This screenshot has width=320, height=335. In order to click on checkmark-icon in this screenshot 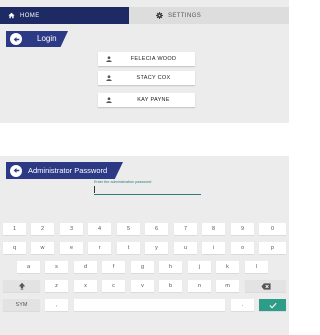, I will do `click(272, 305)`.